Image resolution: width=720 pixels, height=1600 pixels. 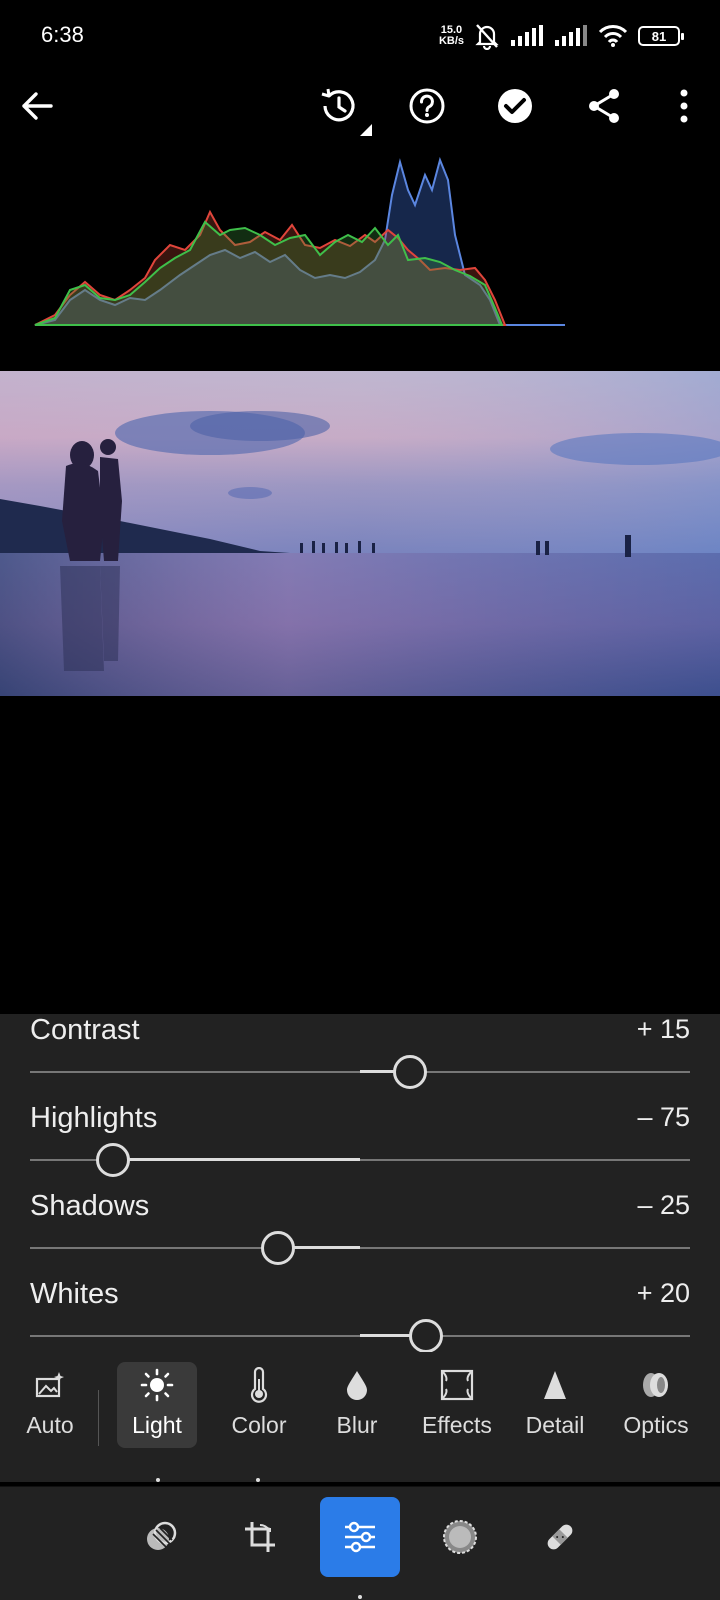 I want to click on share-icon, so click(x=604, y=106).